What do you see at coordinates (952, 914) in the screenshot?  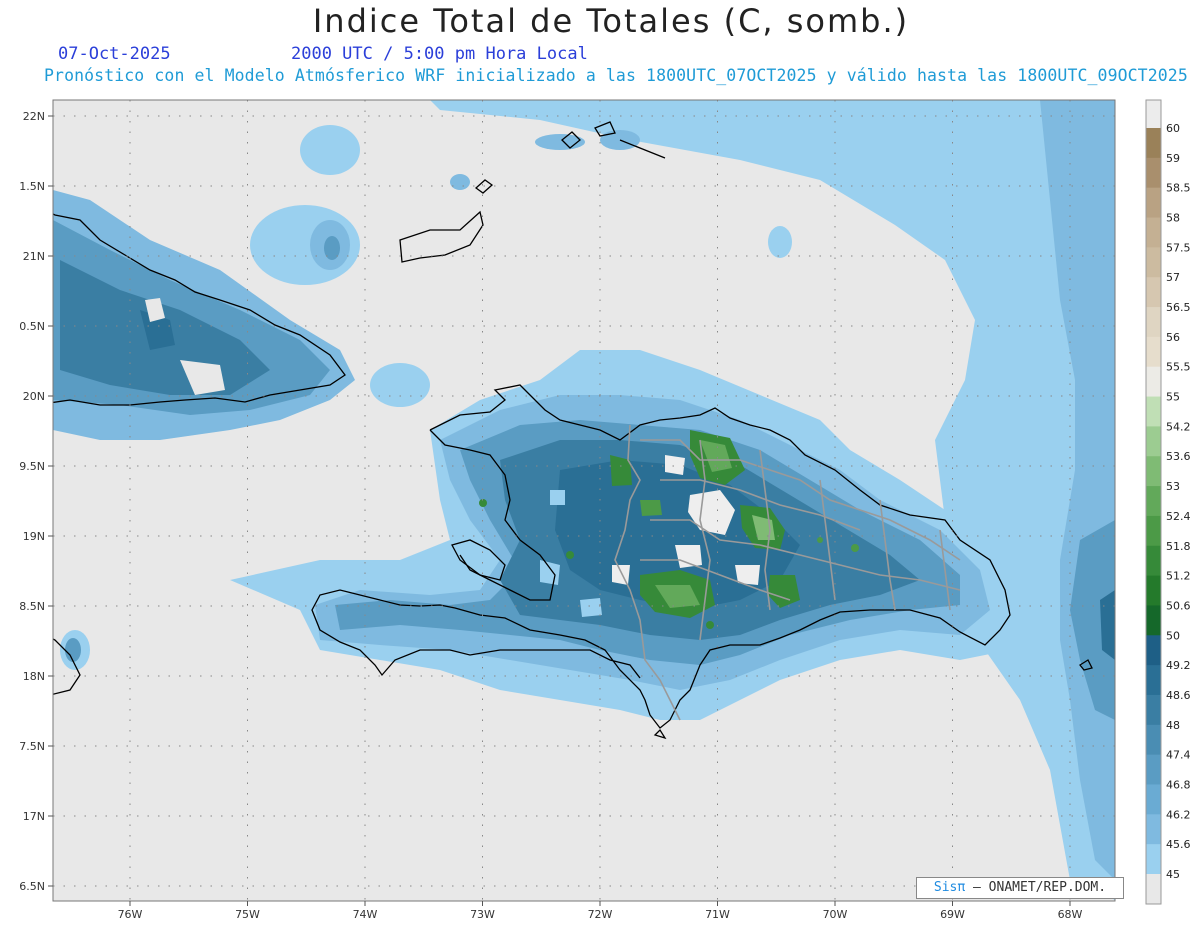 I see `lon-tick-label: 69W` at bounding box center [952, 914].